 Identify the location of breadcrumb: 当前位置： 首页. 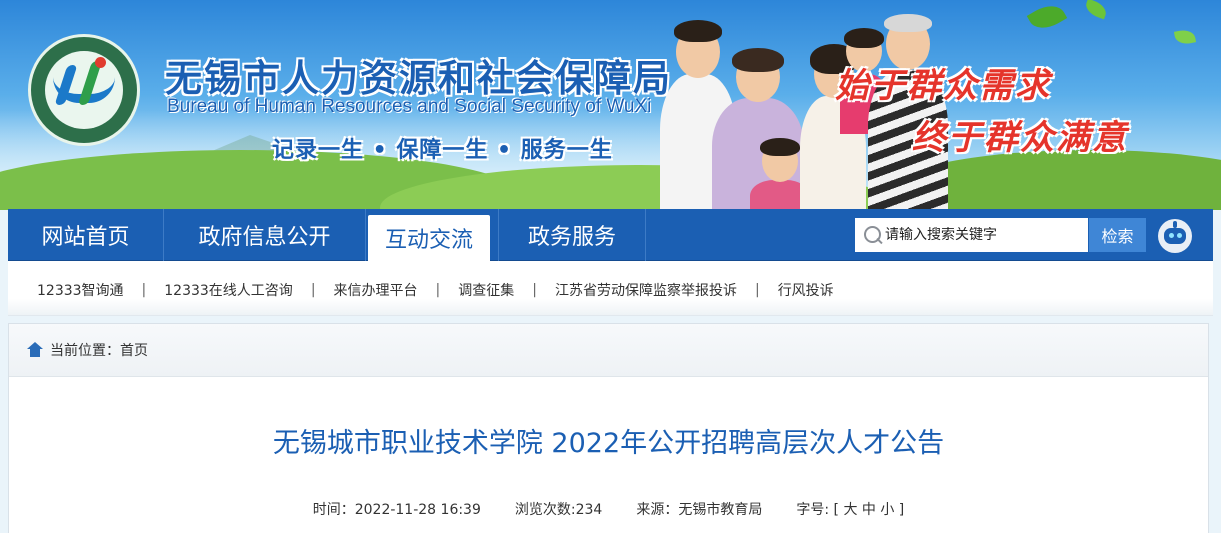
(608, 350).